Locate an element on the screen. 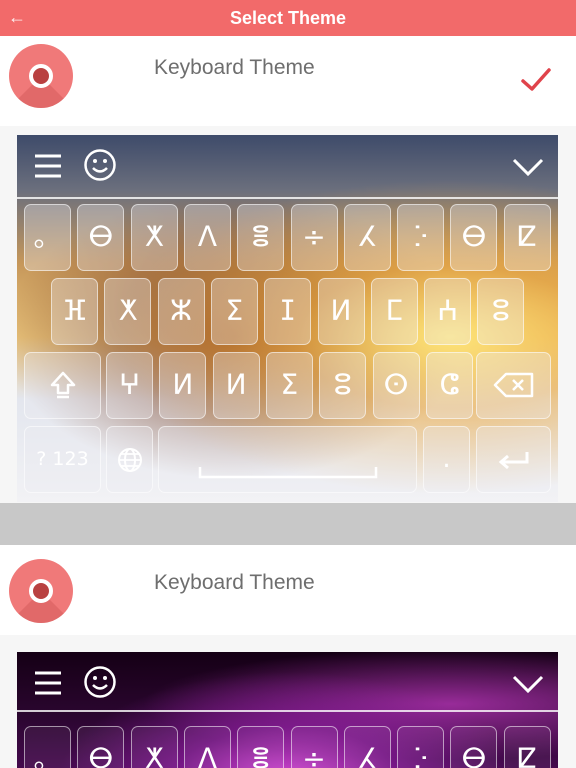 This screenshot has height=768, width=576. numbers-key: ? 123 is located at coordinates (62, 459).